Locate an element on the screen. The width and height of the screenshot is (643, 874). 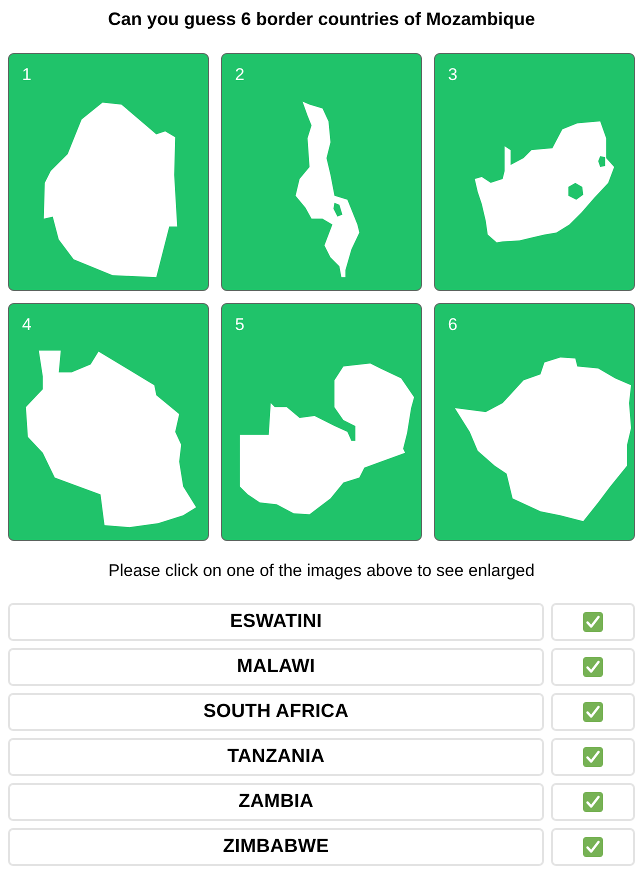
country-answer: MALAWI is located at coordinates (276, 667).